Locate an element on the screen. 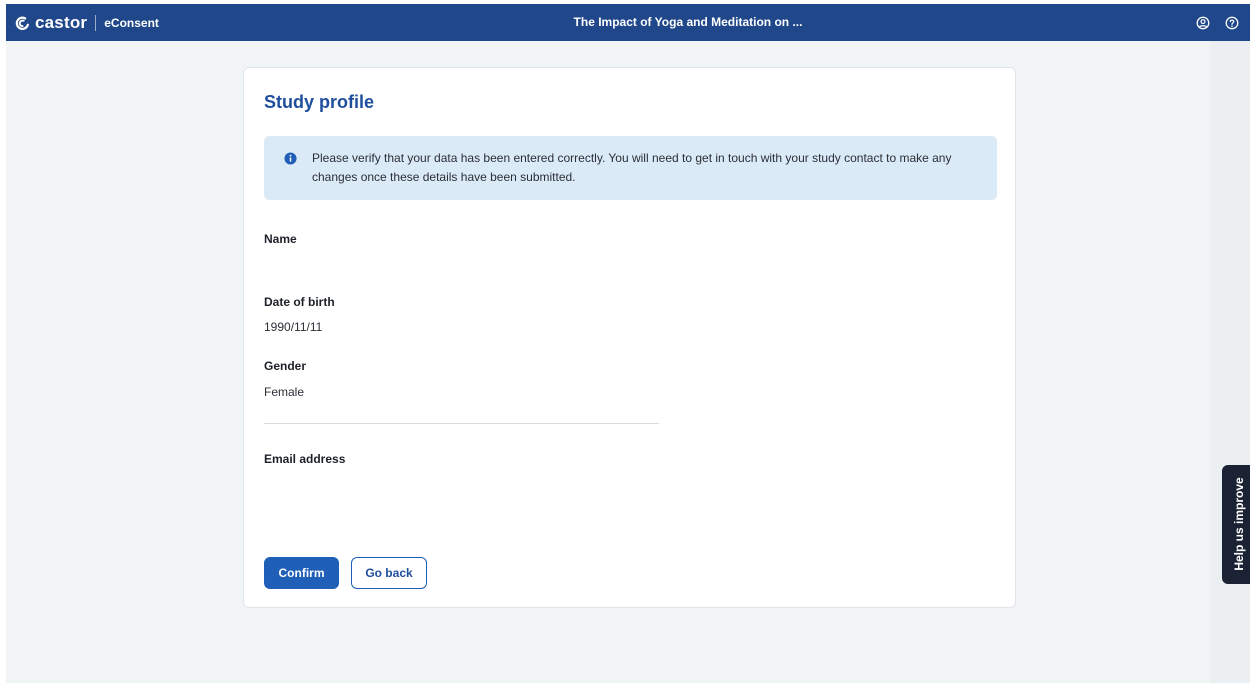 This screenshot has width=1250, height=683. section-divider is located at coordinates (461, 423).